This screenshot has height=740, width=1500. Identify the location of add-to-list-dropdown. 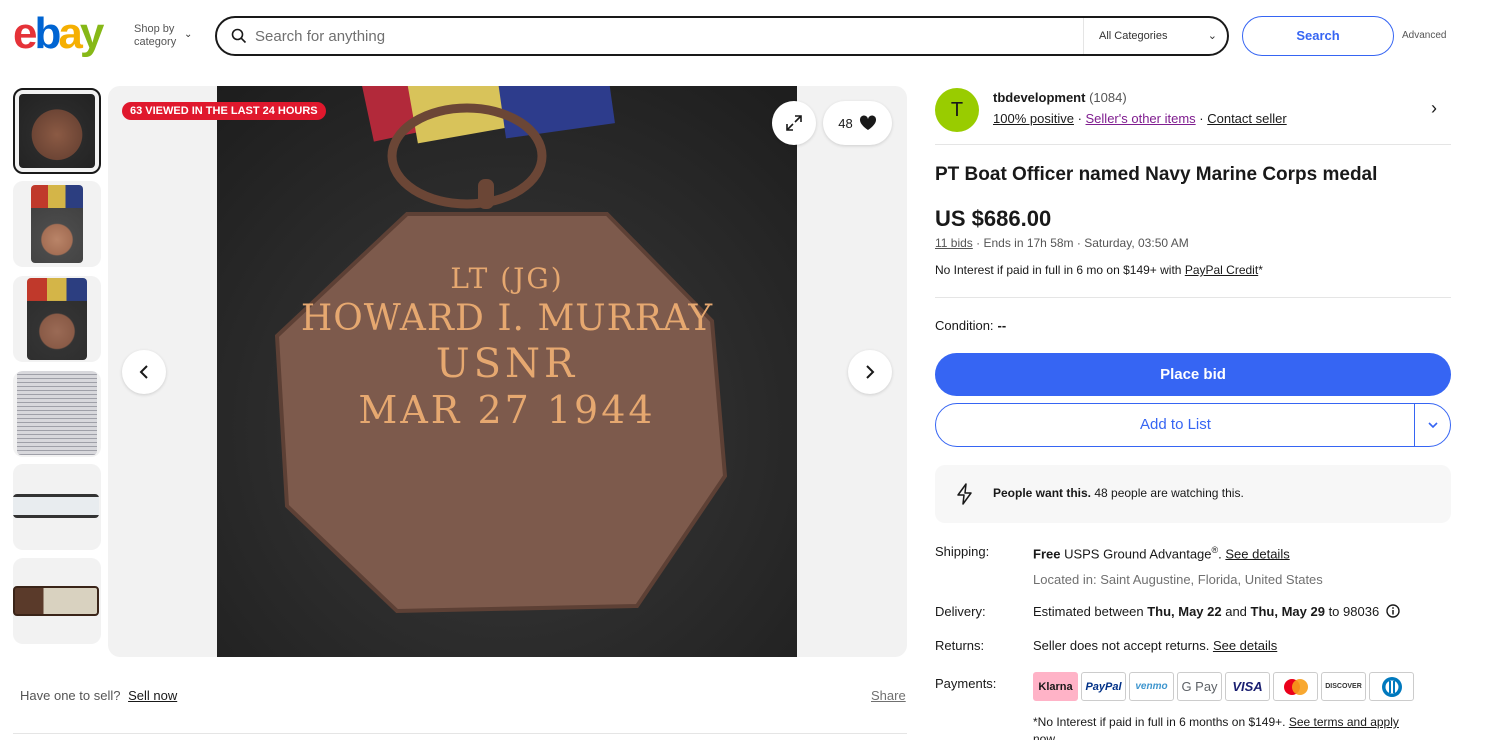
(1432, 425).